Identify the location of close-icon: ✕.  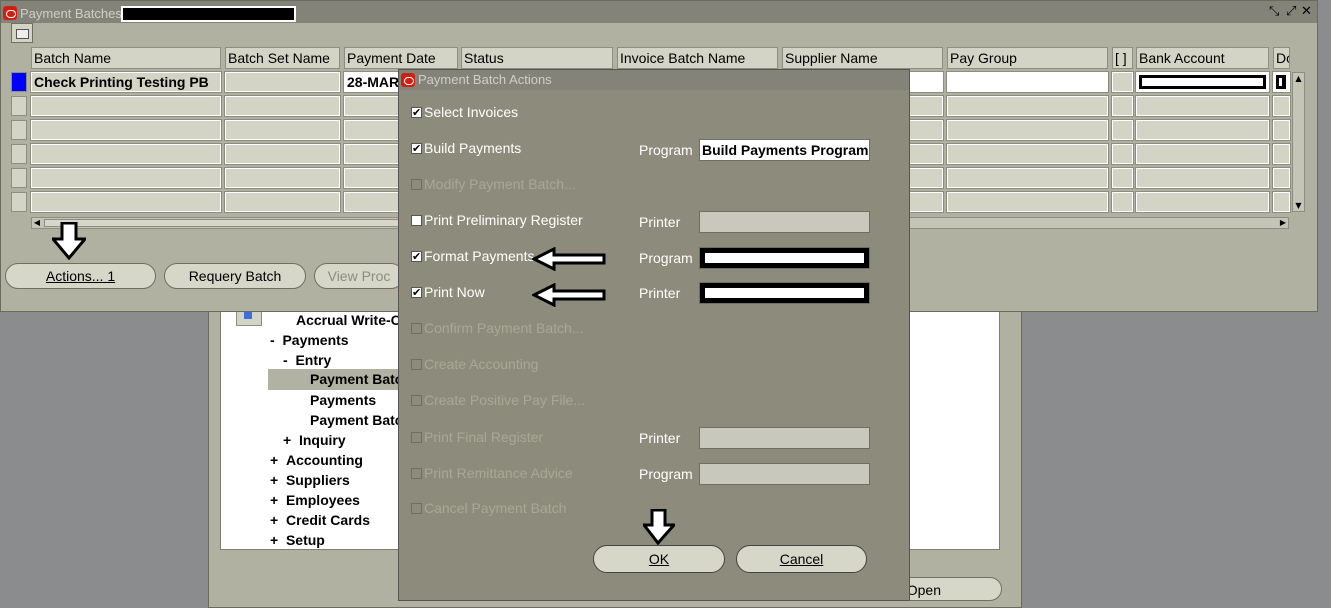
(1306, 11).